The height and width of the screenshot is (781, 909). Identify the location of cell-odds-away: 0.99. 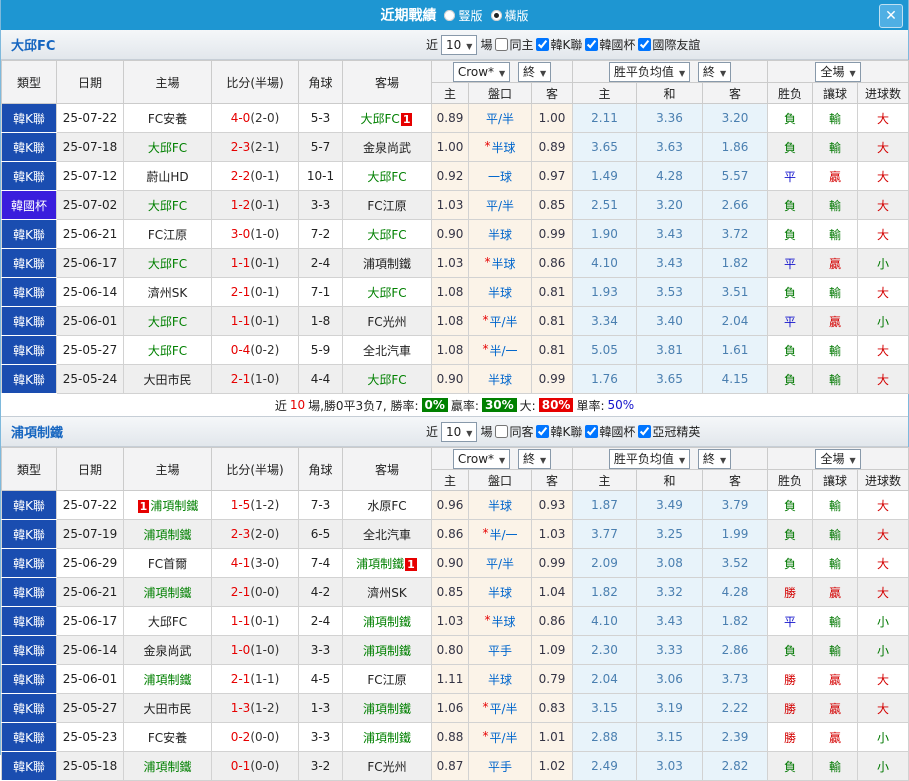
(552, 379).